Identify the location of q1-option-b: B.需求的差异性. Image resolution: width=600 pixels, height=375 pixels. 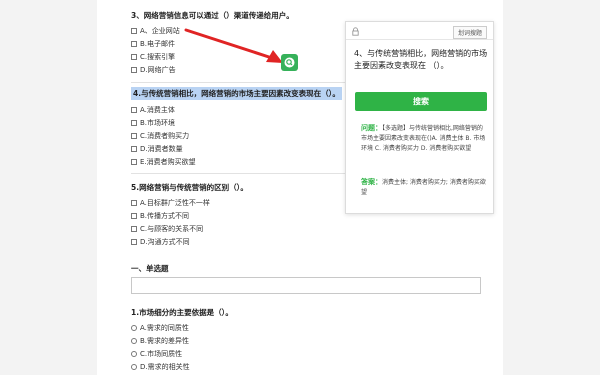
(160, 341).